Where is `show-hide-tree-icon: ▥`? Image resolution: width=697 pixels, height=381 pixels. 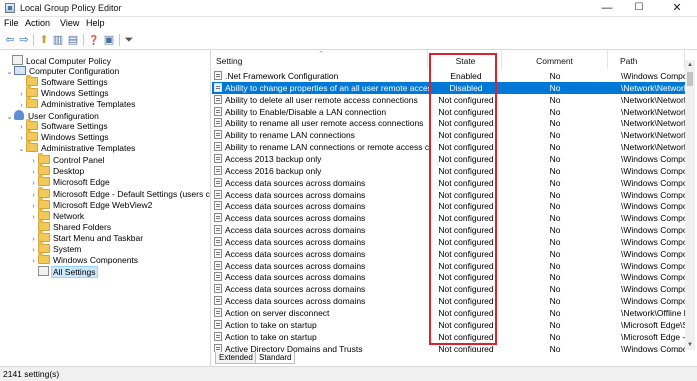 show-hide-tree-icon: ▥ is located at coordinates (58, 40).